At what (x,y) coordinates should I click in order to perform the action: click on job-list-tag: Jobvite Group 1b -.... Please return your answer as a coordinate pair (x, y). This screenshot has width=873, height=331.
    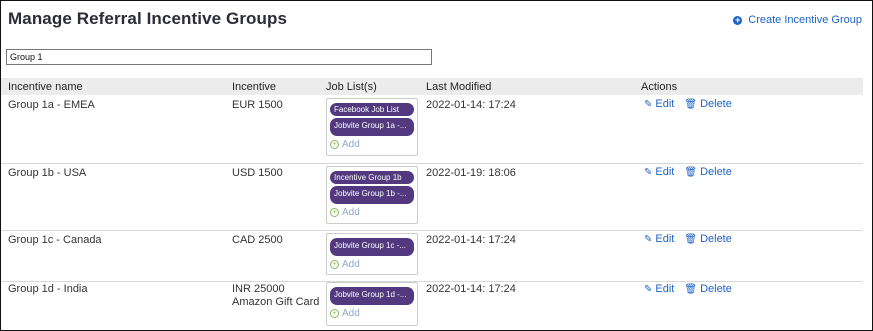
    Looking at the image, I should click on (372, 195).